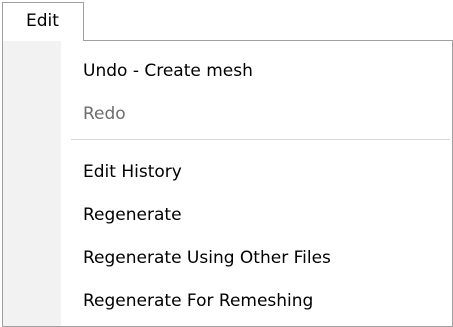 The height and width of the screenshot is (327, 453). Describe the element at coordinates (226, 20) in the screenshot. I see `menu-bar: Edit` at that location.